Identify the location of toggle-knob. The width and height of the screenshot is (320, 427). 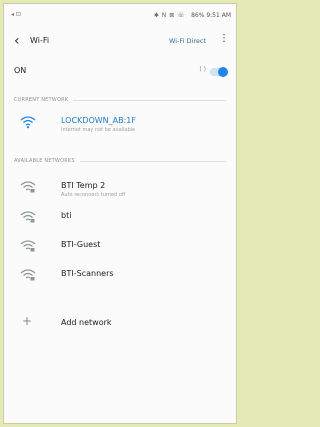
(223, 72).